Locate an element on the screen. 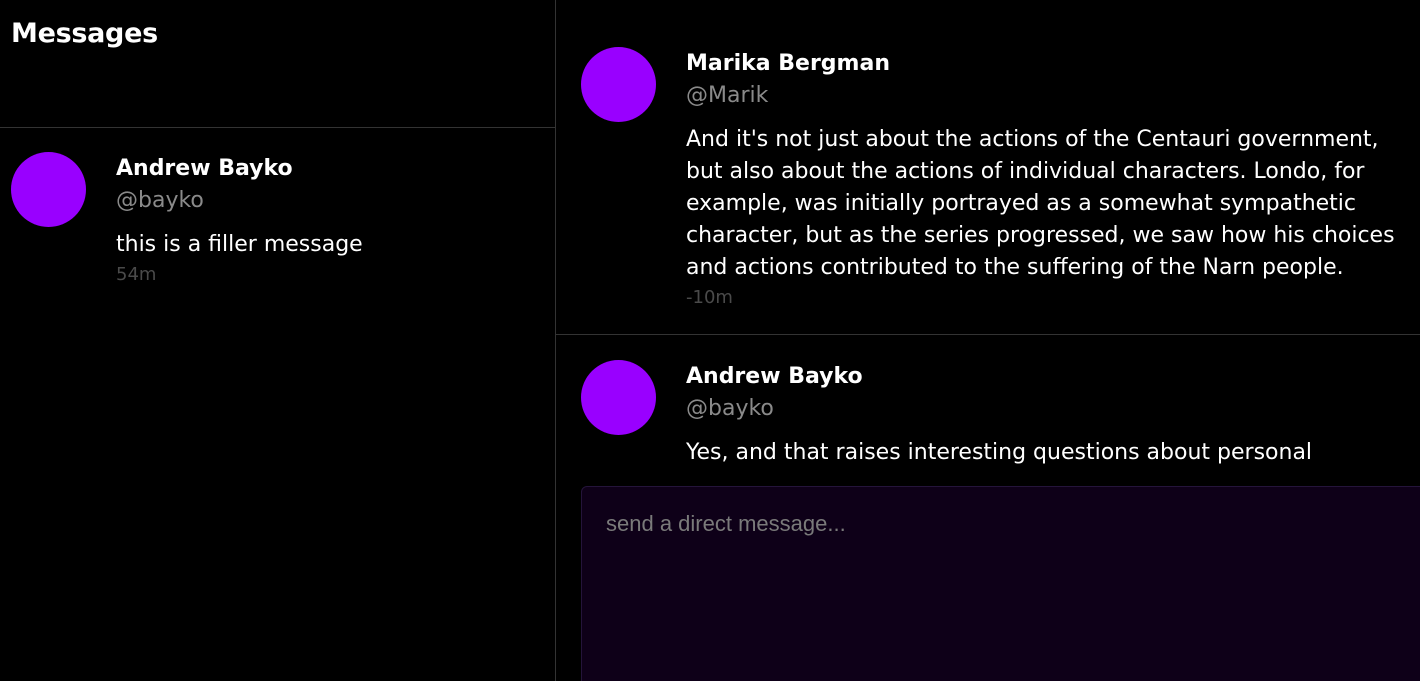 The width and height of the screenshot is (1420, 681). conversation-time: 54m is located at coordinates (136, 274).